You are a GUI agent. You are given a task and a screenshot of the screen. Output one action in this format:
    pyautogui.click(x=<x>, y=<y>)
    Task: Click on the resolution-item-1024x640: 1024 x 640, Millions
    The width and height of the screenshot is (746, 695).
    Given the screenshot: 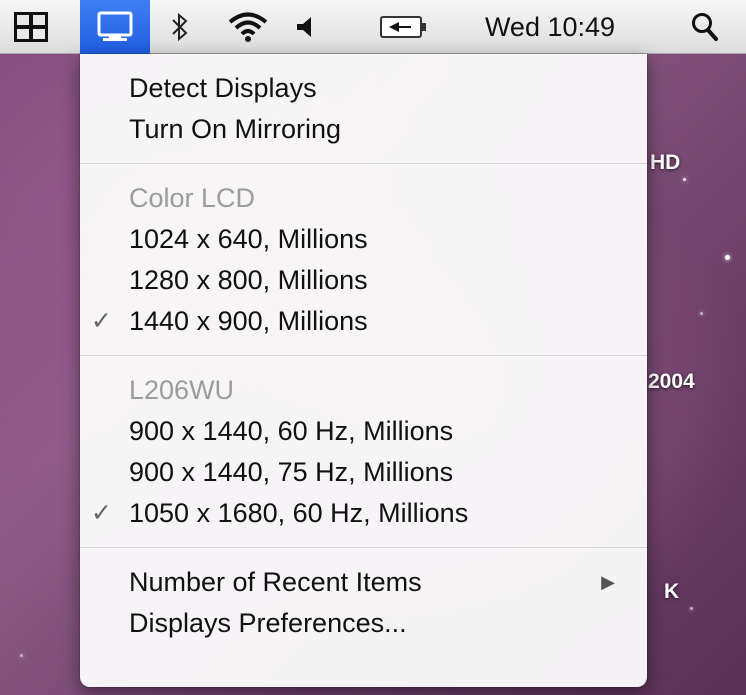 What is the action you would take?
    pyautogui.click(x=363, y=239)
    